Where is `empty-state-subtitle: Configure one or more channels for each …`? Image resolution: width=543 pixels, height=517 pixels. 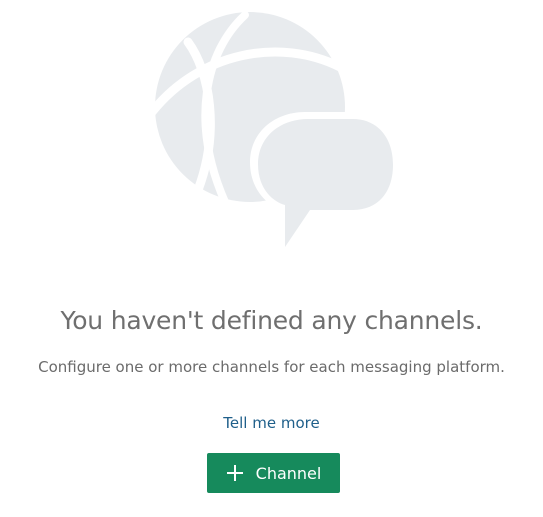
empty-state-subtitle: Configure one or more channels for each … is located at coordinates (271, 367).